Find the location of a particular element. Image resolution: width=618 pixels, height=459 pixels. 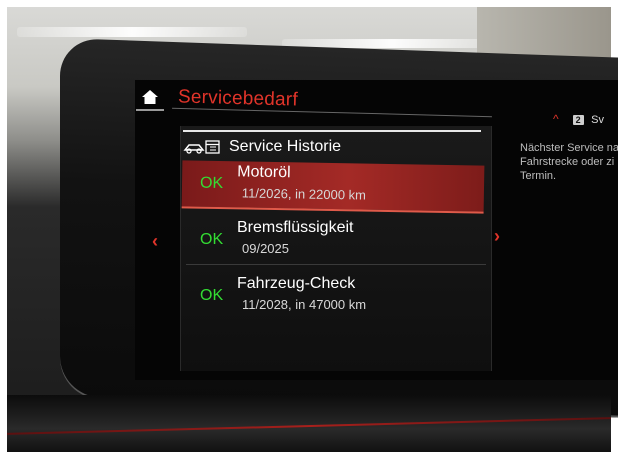

chevron-up-icon: ^ is located at coordinates (556, 119).